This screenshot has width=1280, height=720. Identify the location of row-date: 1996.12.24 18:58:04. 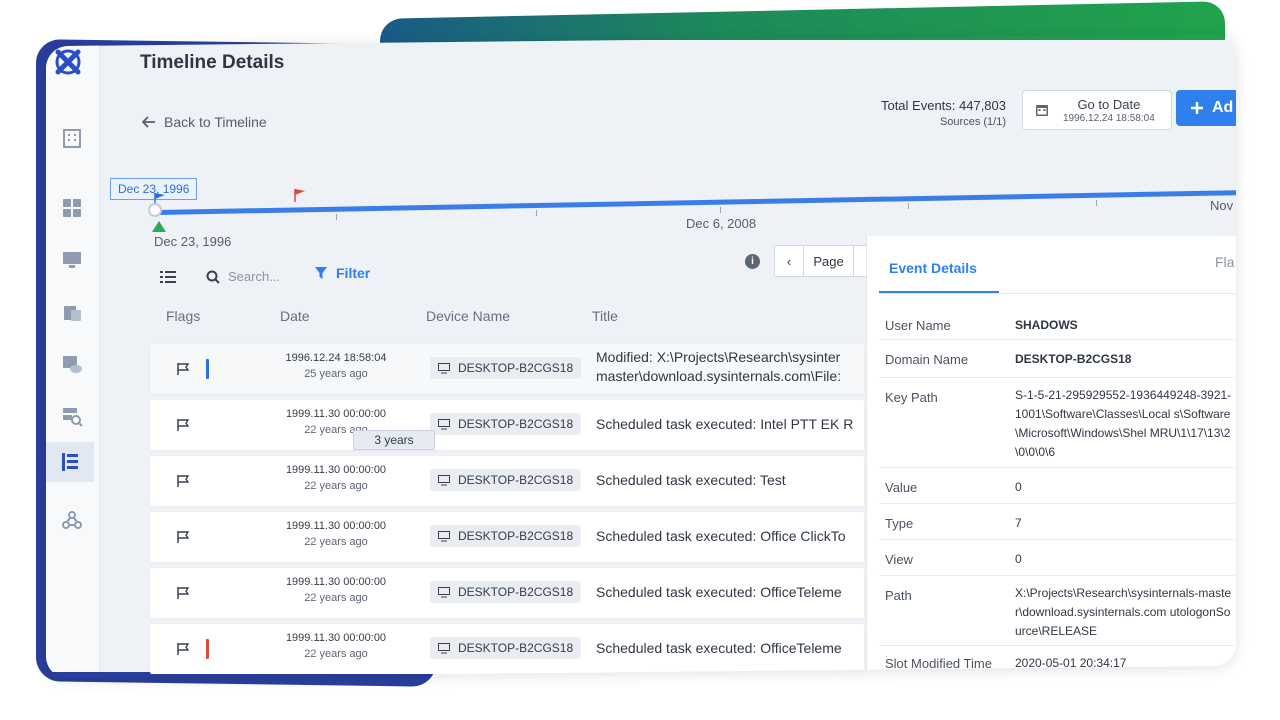
(336, 358).